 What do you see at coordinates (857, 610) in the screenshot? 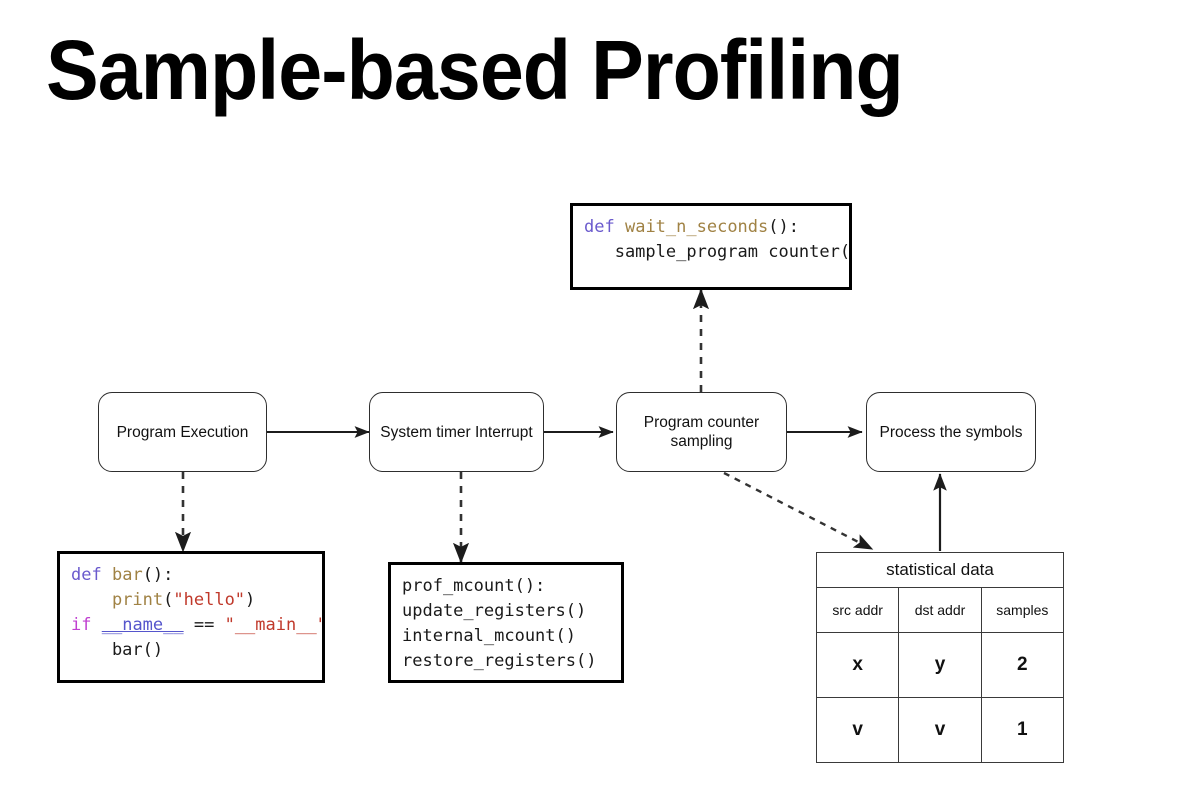
I see `column-header-src-addr: src addr` at bounding box center [857, 610].